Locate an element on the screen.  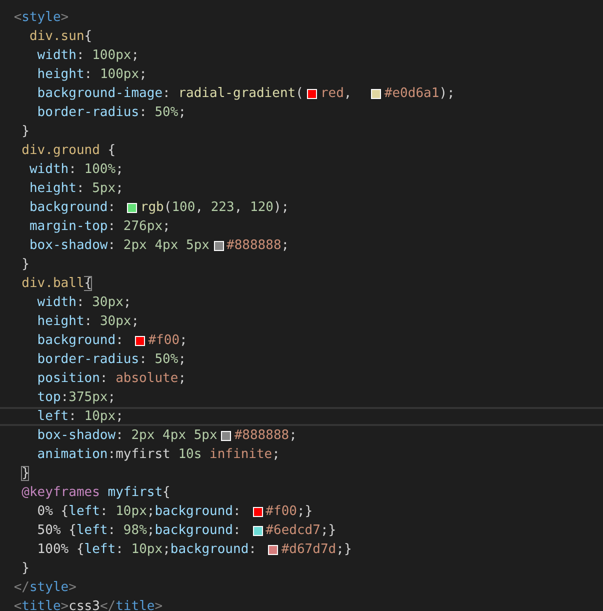
string-value: red is located at coordinates (332, 93).